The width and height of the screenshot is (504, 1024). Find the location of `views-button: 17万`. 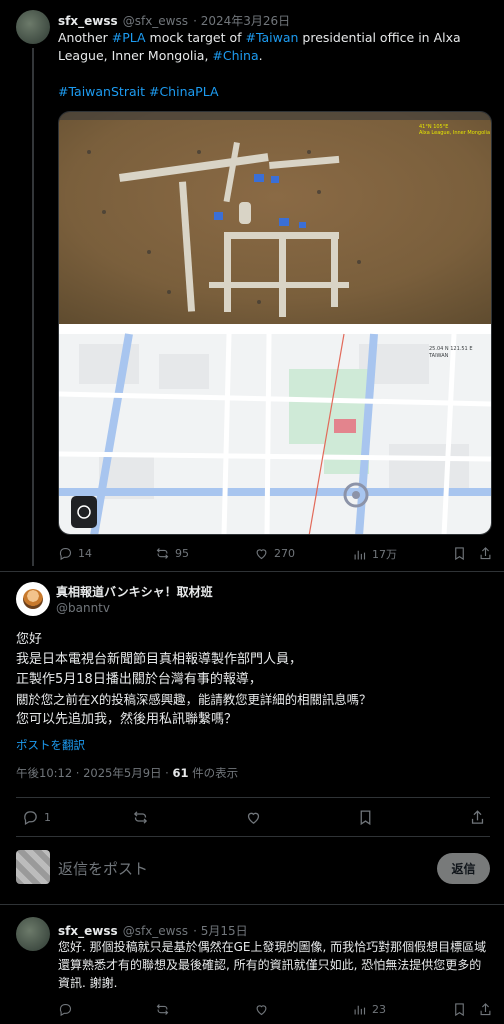

views-button: 17万 is located at coordinates (374, 554).